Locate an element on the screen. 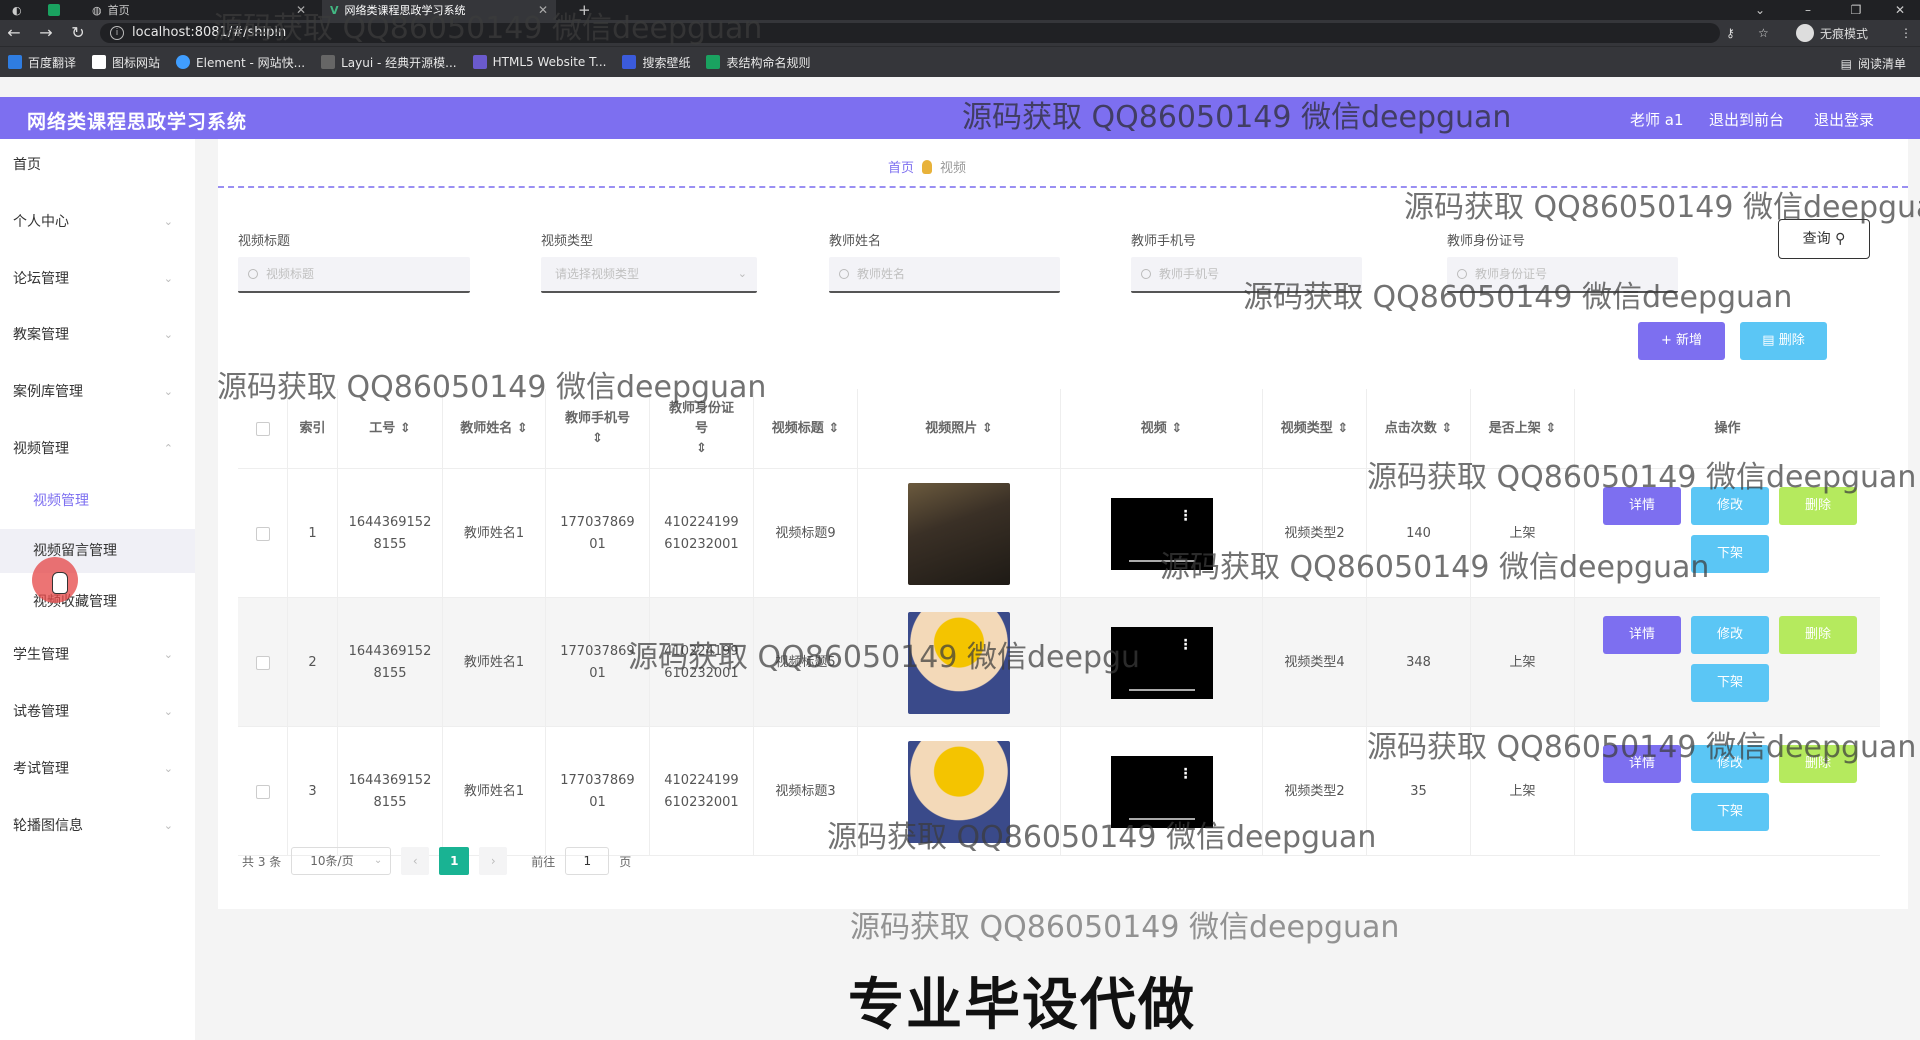 The image size is (1920, 1040). browser-menu-dots-icon: ⋮ is located at coordinates (1906, 33).